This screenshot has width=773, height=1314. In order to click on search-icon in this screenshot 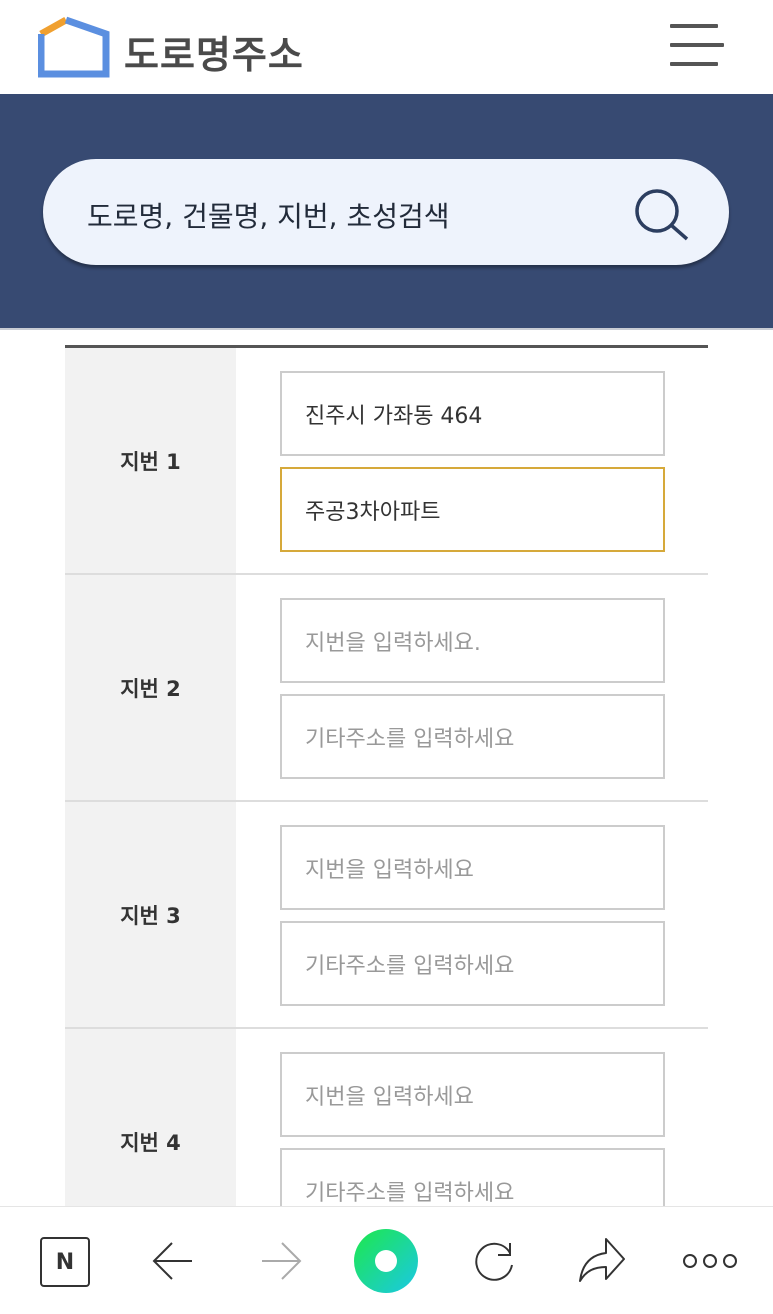, I will do `click(662, 215)`.